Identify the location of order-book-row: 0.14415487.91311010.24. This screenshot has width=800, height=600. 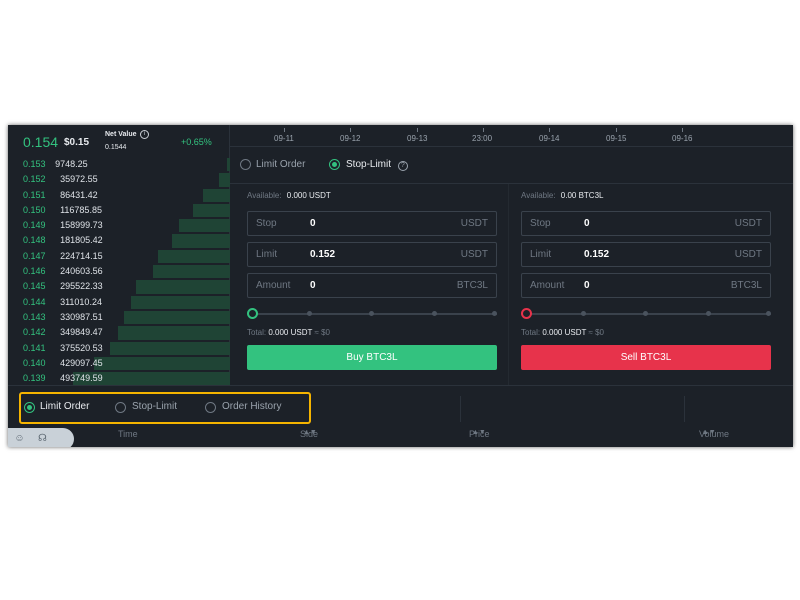
(119, 302).